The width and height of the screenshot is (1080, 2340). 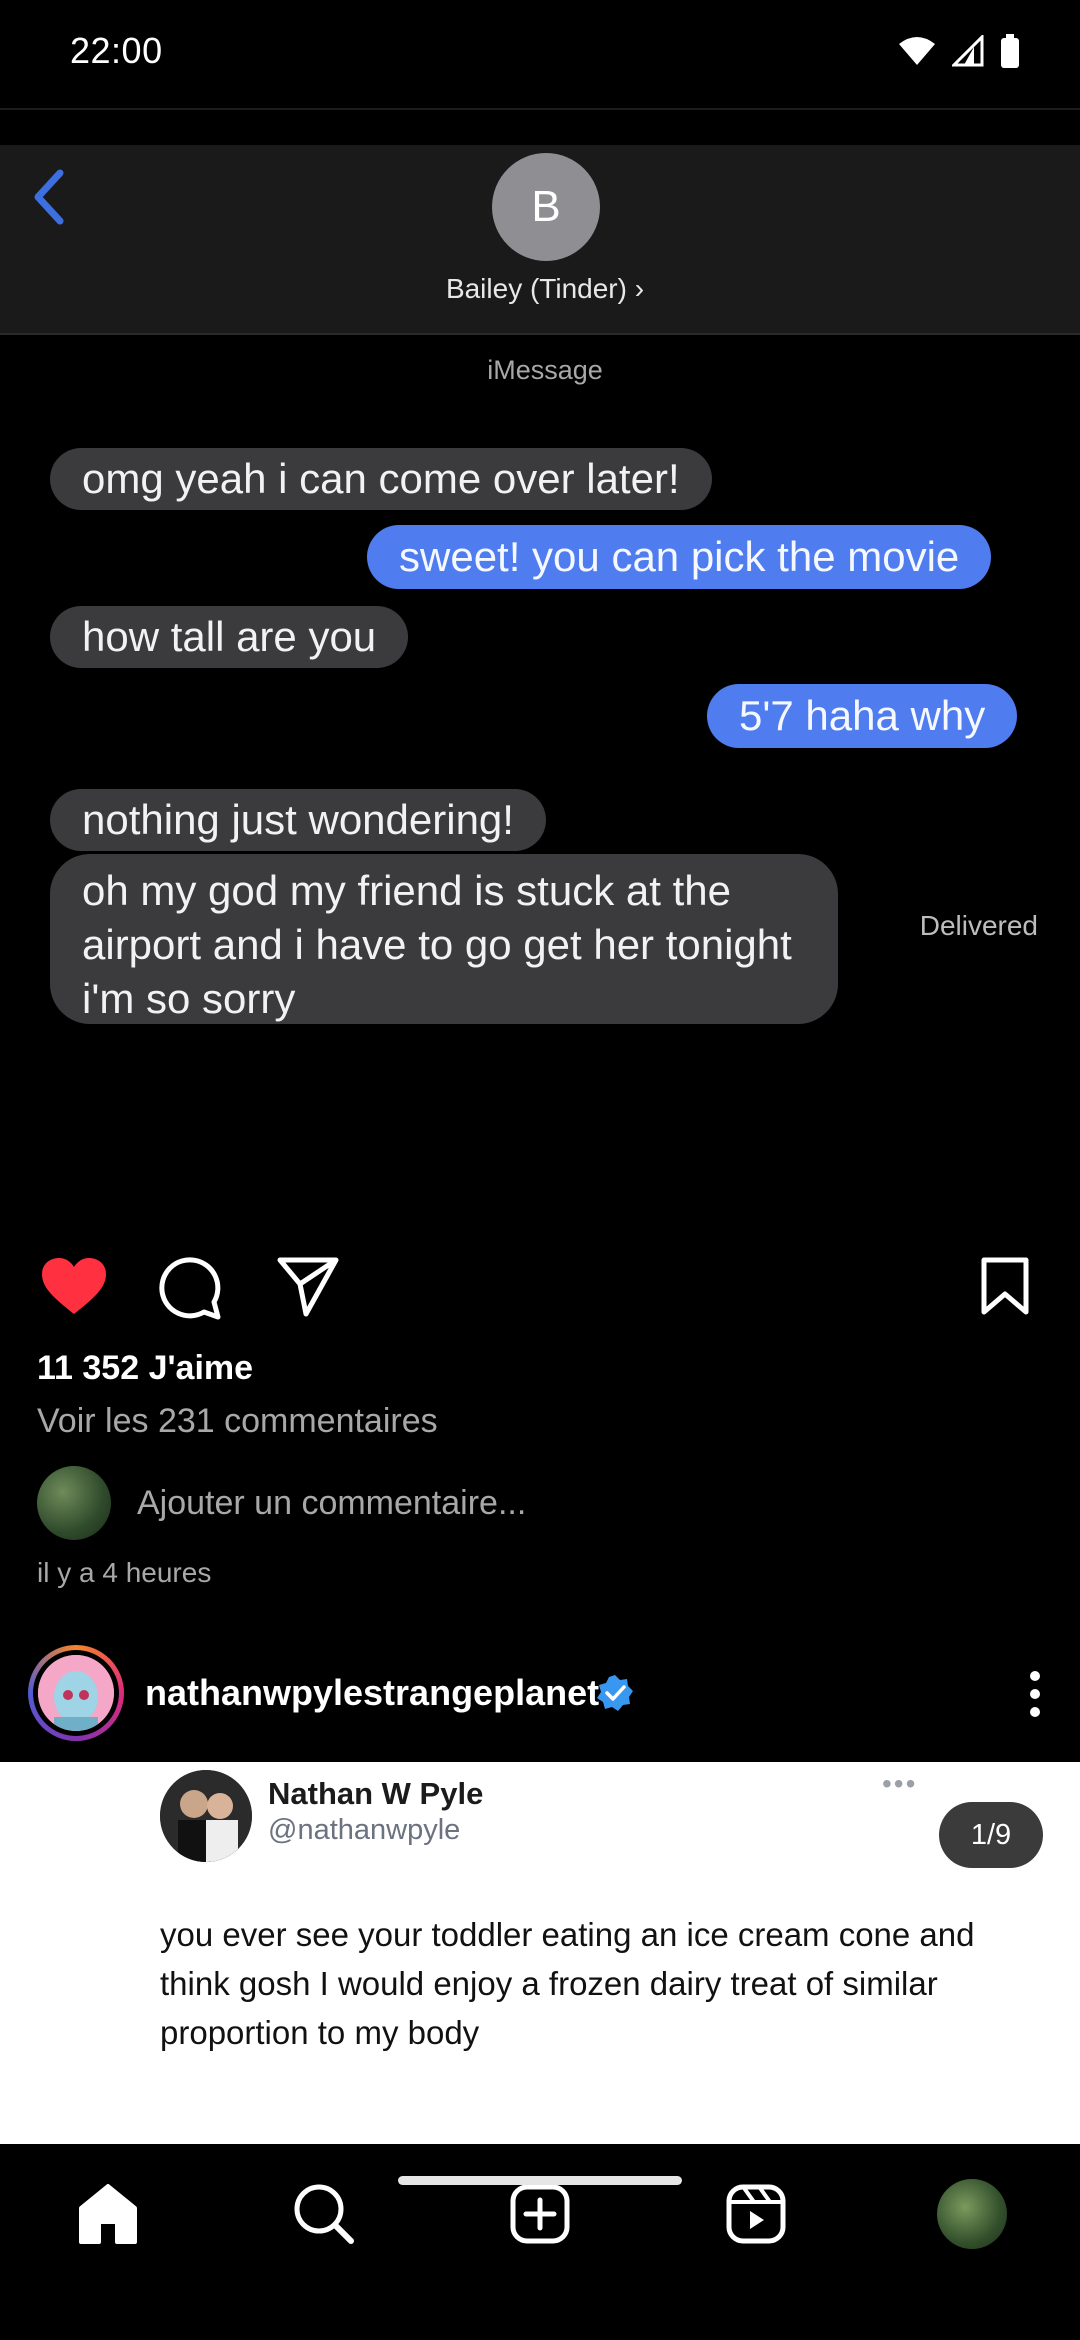 What do you see at coordinates (381, 479) in the screenshot?
I see `message-bubble: omg yeah i can come over later!` at bounding box center [381, 479].